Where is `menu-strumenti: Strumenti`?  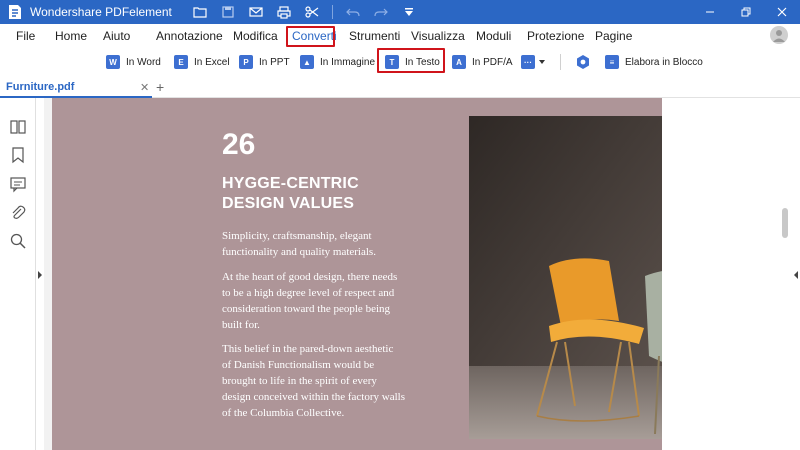 menu-strumenti: Strumenti is located at coordinates (374, 36).